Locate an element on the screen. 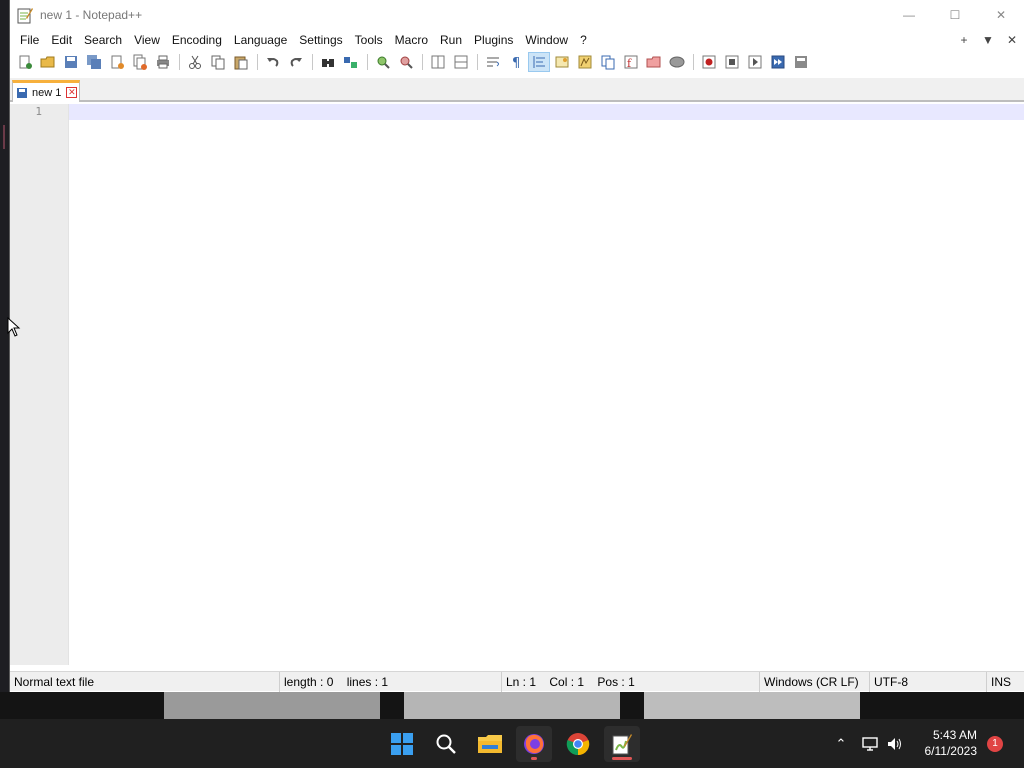  zoom-out-icon is located at coordinates (406, 62).